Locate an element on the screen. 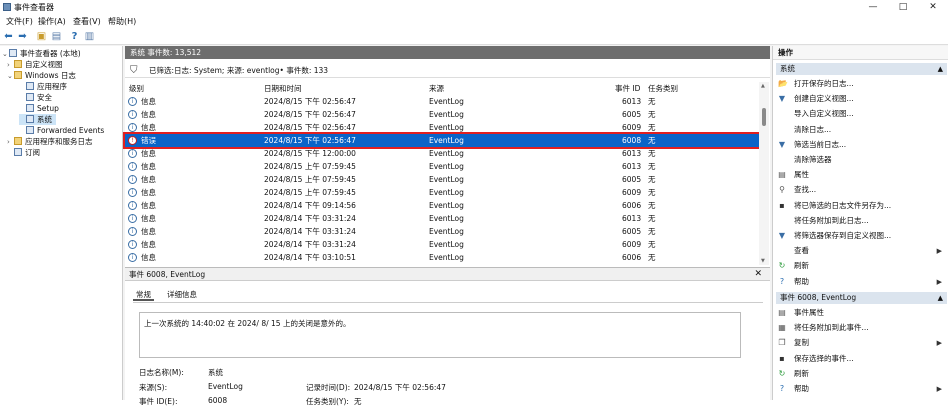  column-source: 来源 is located at coordinates (436, 88).